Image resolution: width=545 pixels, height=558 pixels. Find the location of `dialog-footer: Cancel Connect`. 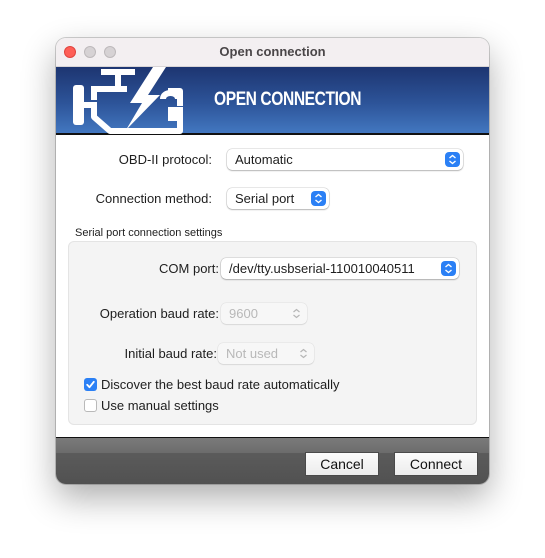

dialog-footer: Cancel Connect is located at coordinates (272, 461).